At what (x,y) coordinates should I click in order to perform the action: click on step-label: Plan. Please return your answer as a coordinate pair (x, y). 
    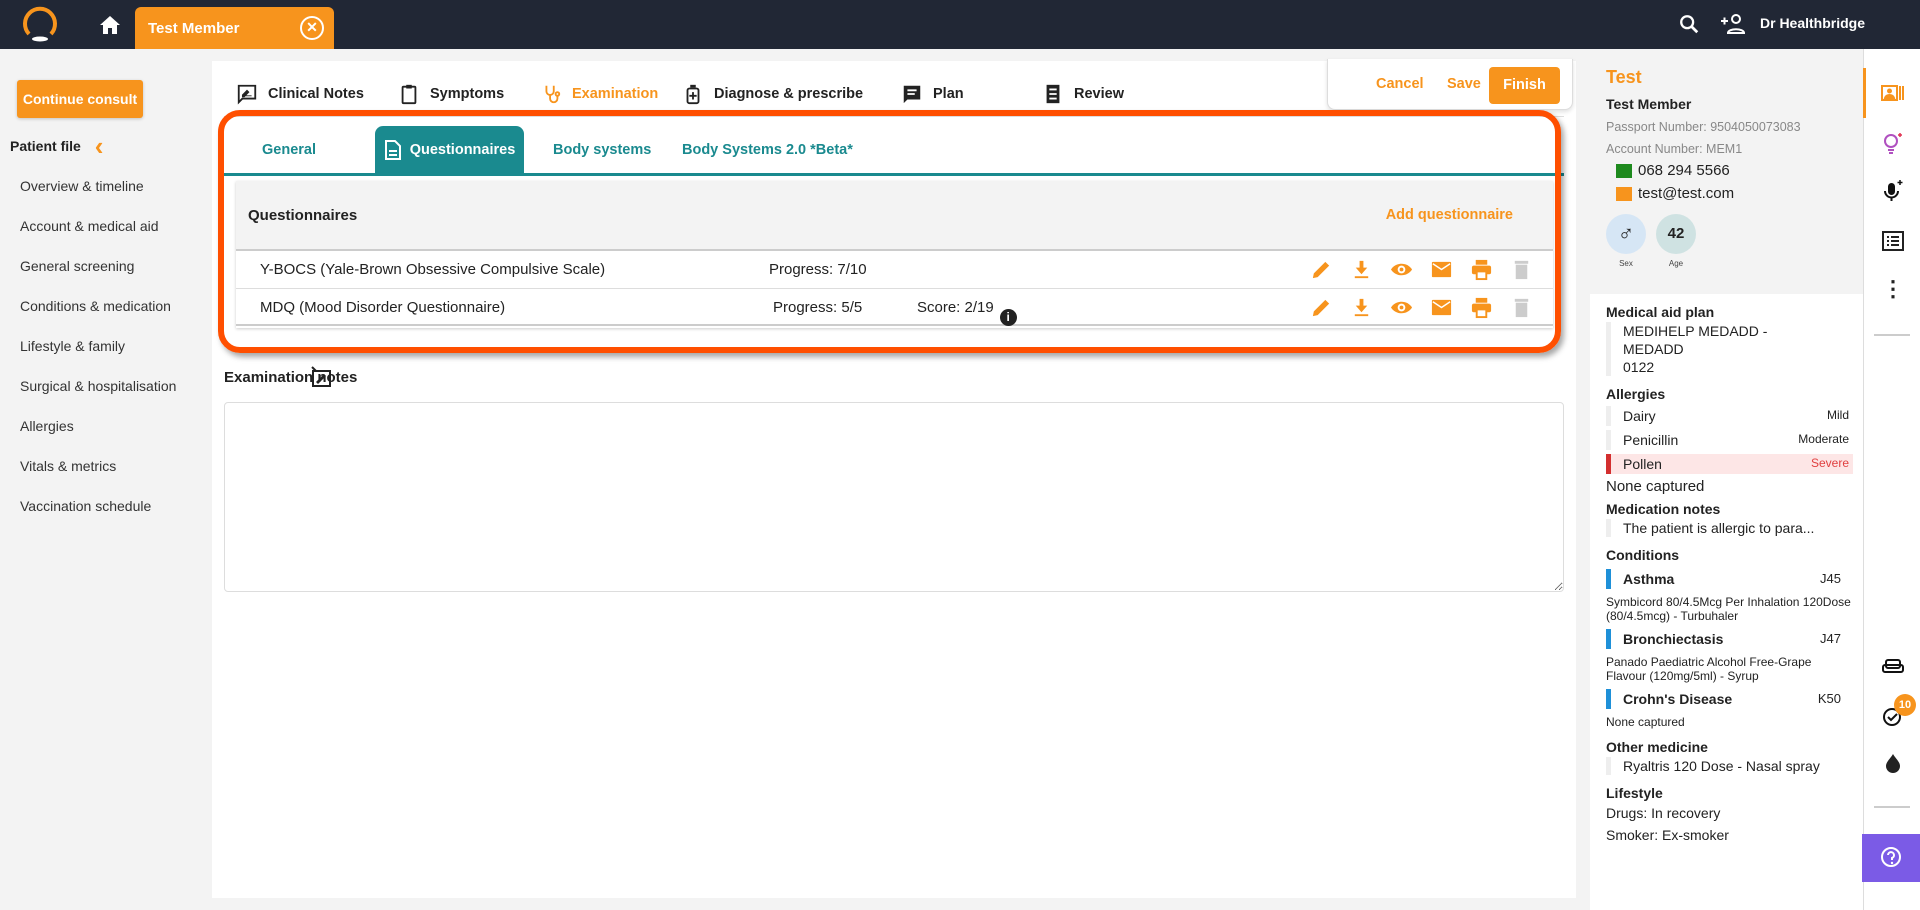
    Looking at the image, I should click on (948, 94).